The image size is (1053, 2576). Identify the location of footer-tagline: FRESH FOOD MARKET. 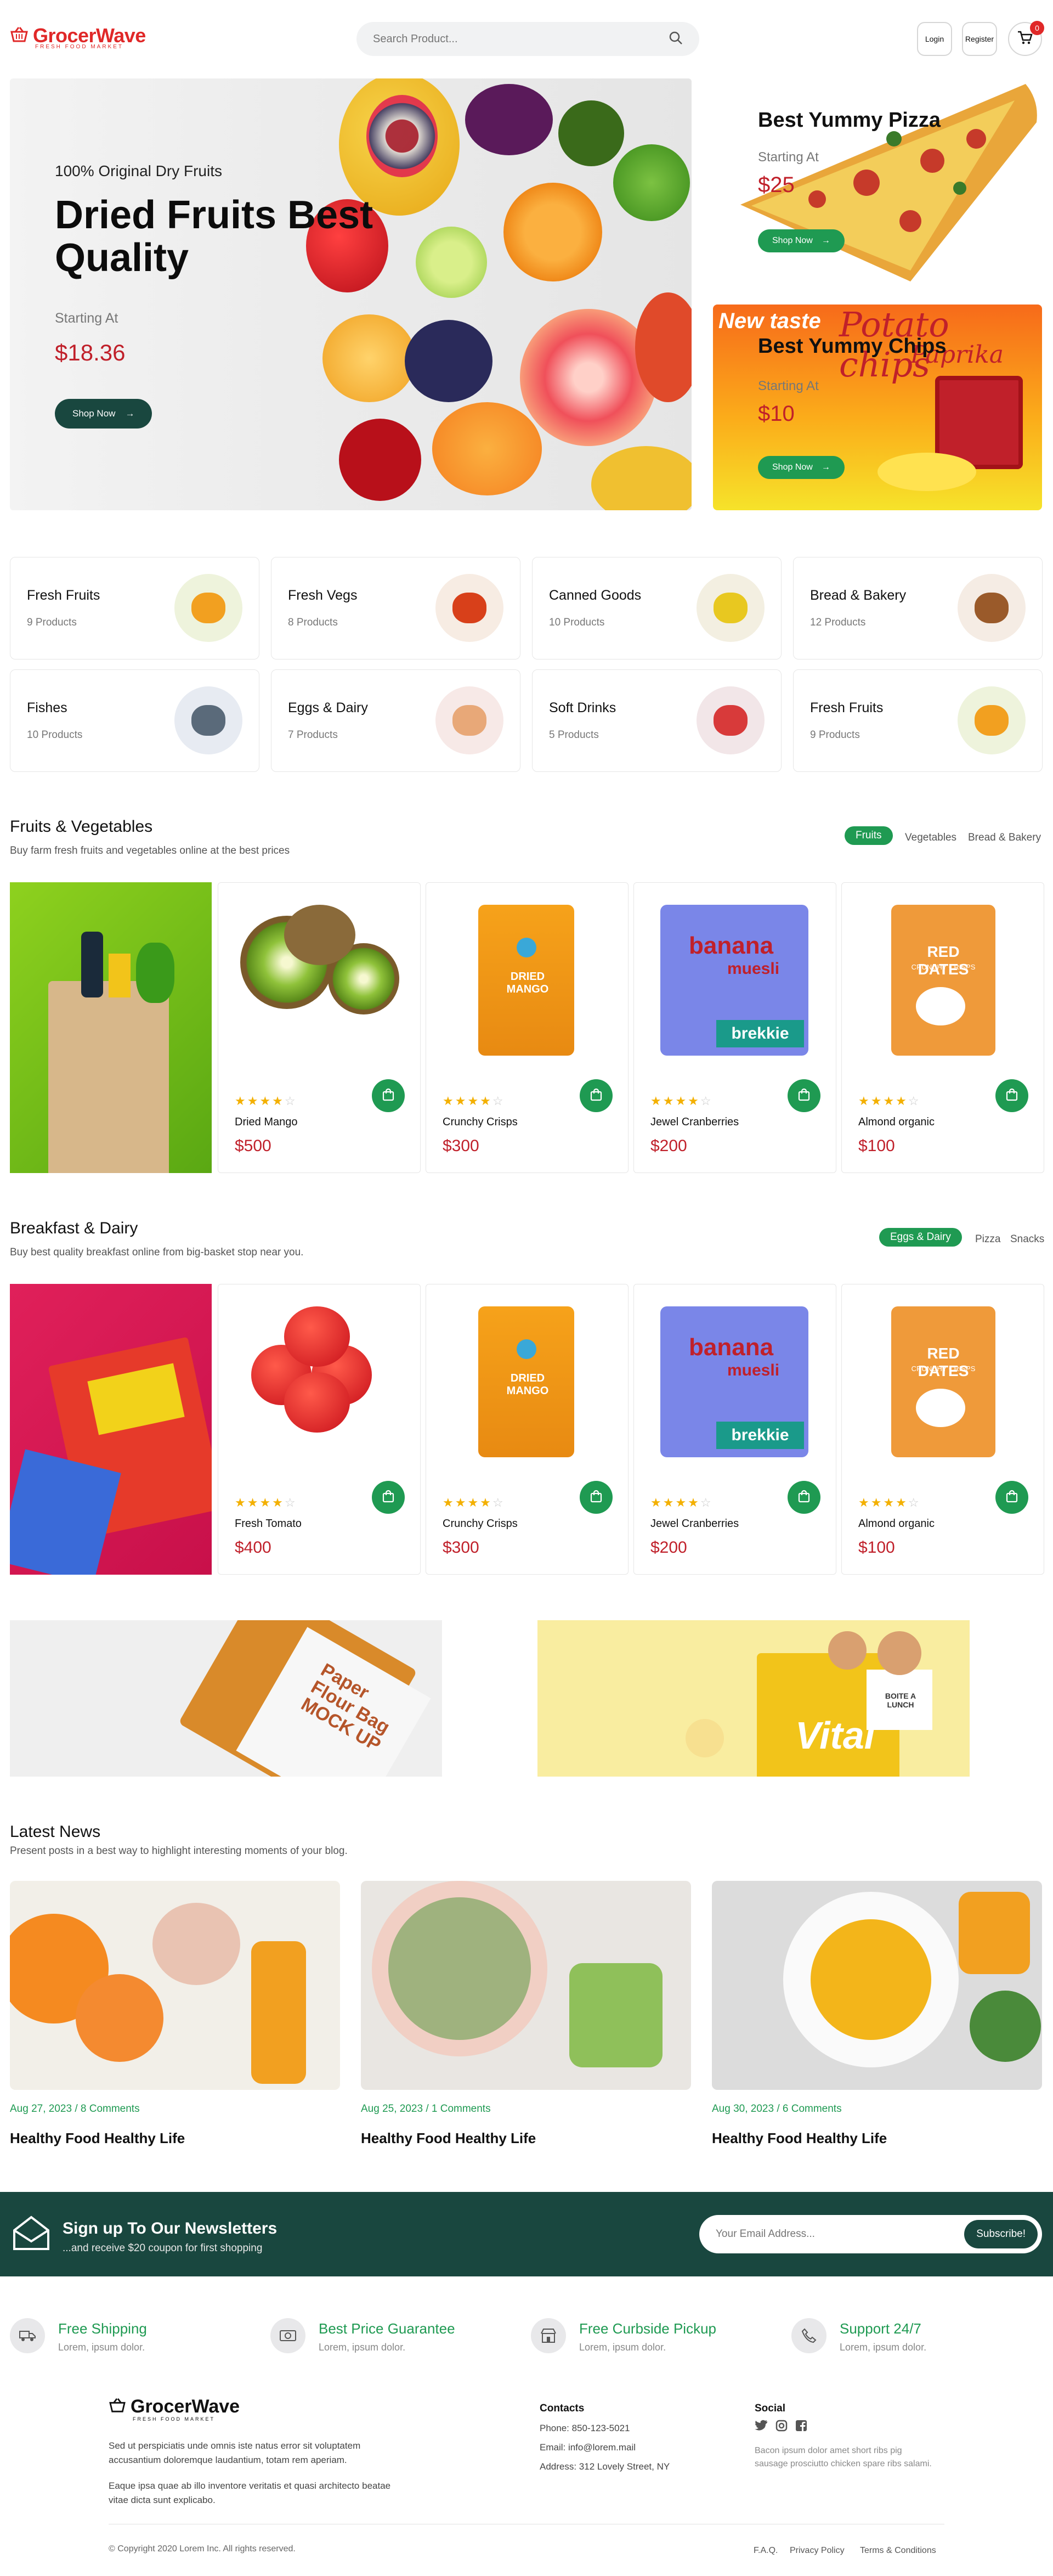
(174, 2419).